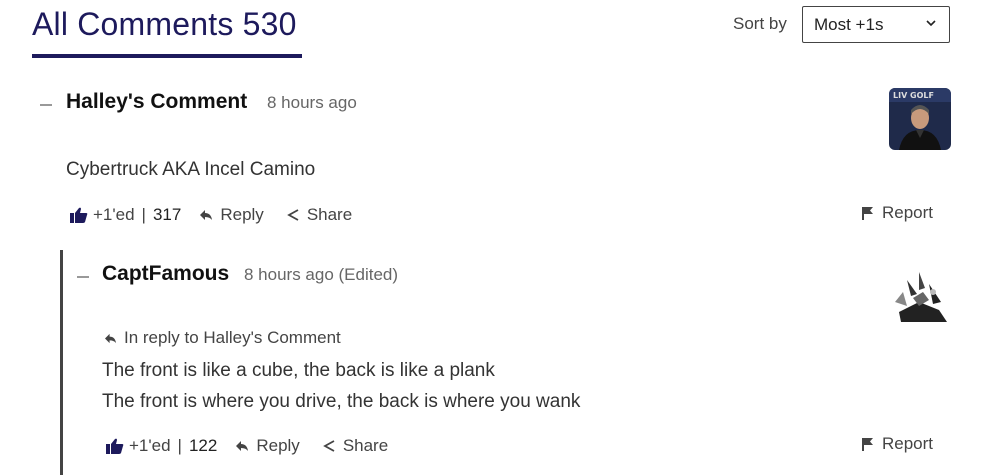 The width and height of the screenshot is (1000, 475). Describe the element at coordinates (191, 169) in the screenshot. I see `comment-body: Cybertruck AKA Incel Camino` at that location.